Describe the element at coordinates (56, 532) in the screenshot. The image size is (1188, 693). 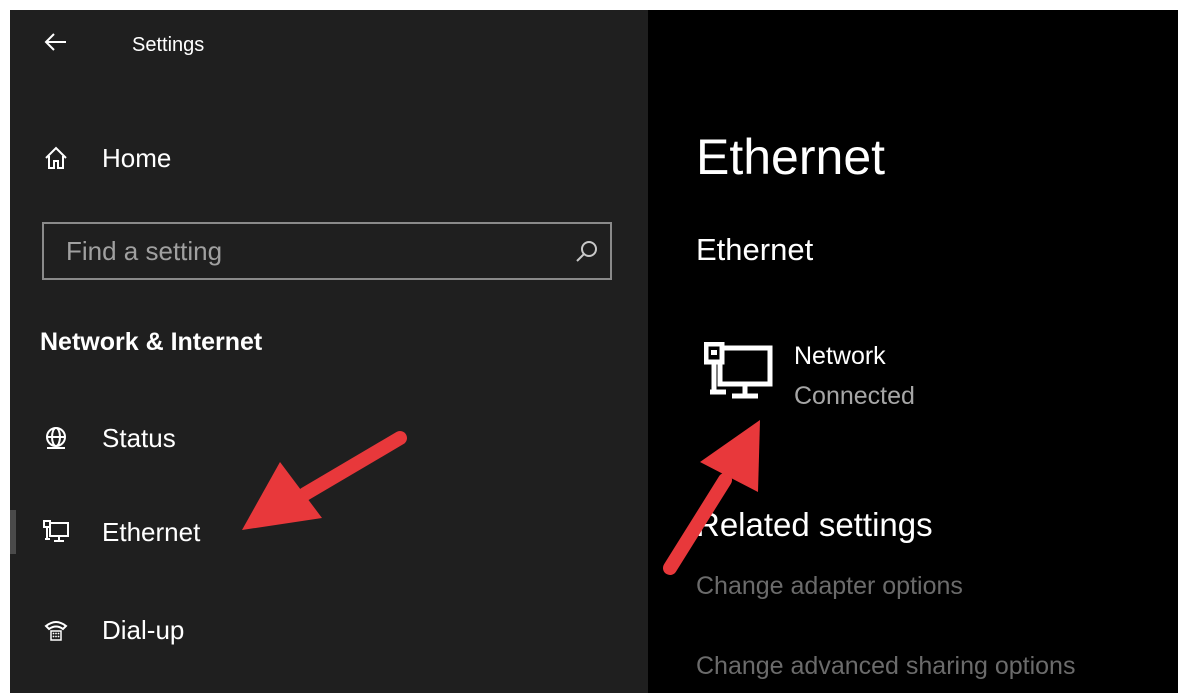
I see `ethernet-icon` at that location.